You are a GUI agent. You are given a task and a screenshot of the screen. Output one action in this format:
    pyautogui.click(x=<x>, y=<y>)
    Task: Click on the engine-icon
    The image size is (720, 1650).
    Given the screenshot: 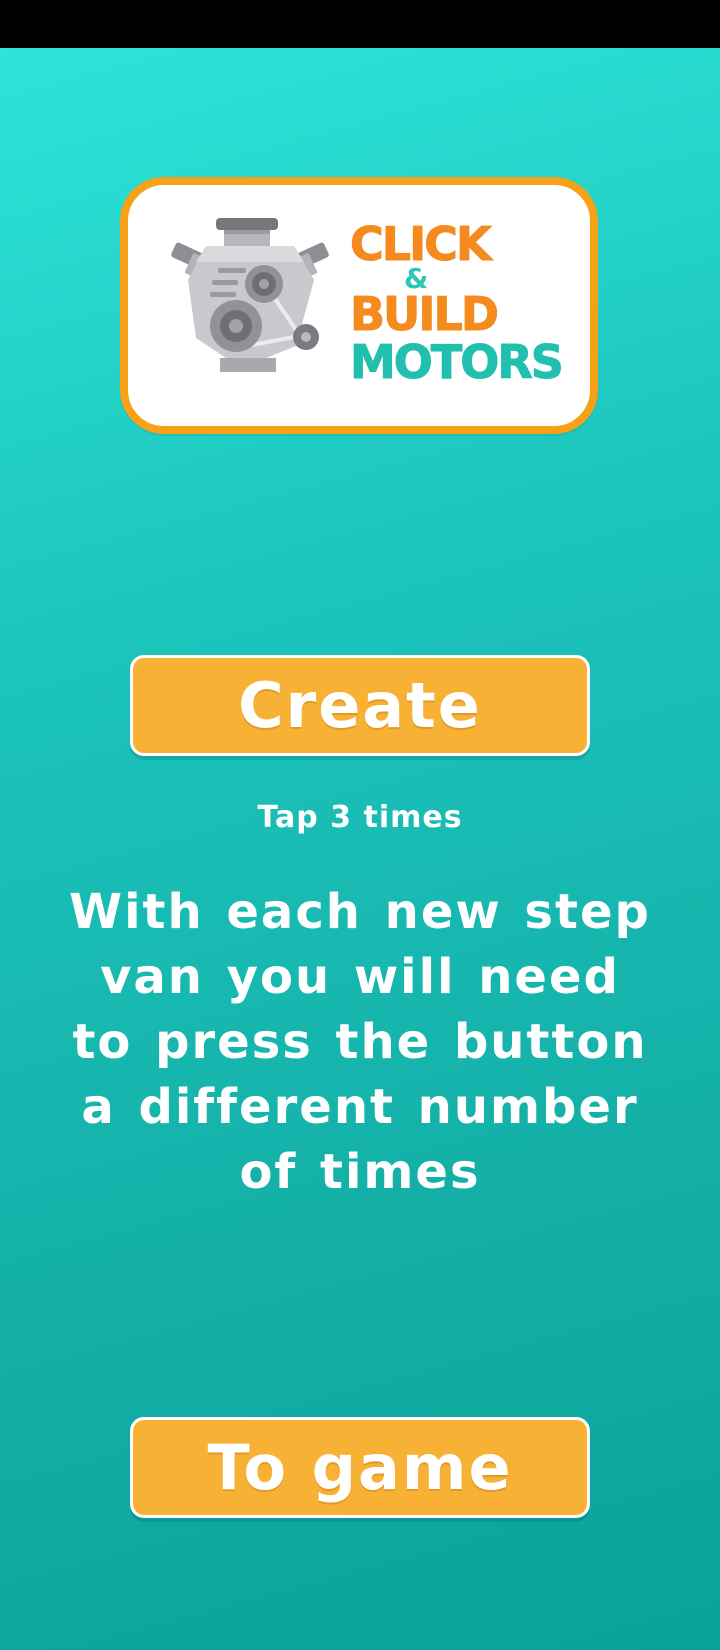 What is the action you would take?
    pyautogui.click(x=250, y=295)
    